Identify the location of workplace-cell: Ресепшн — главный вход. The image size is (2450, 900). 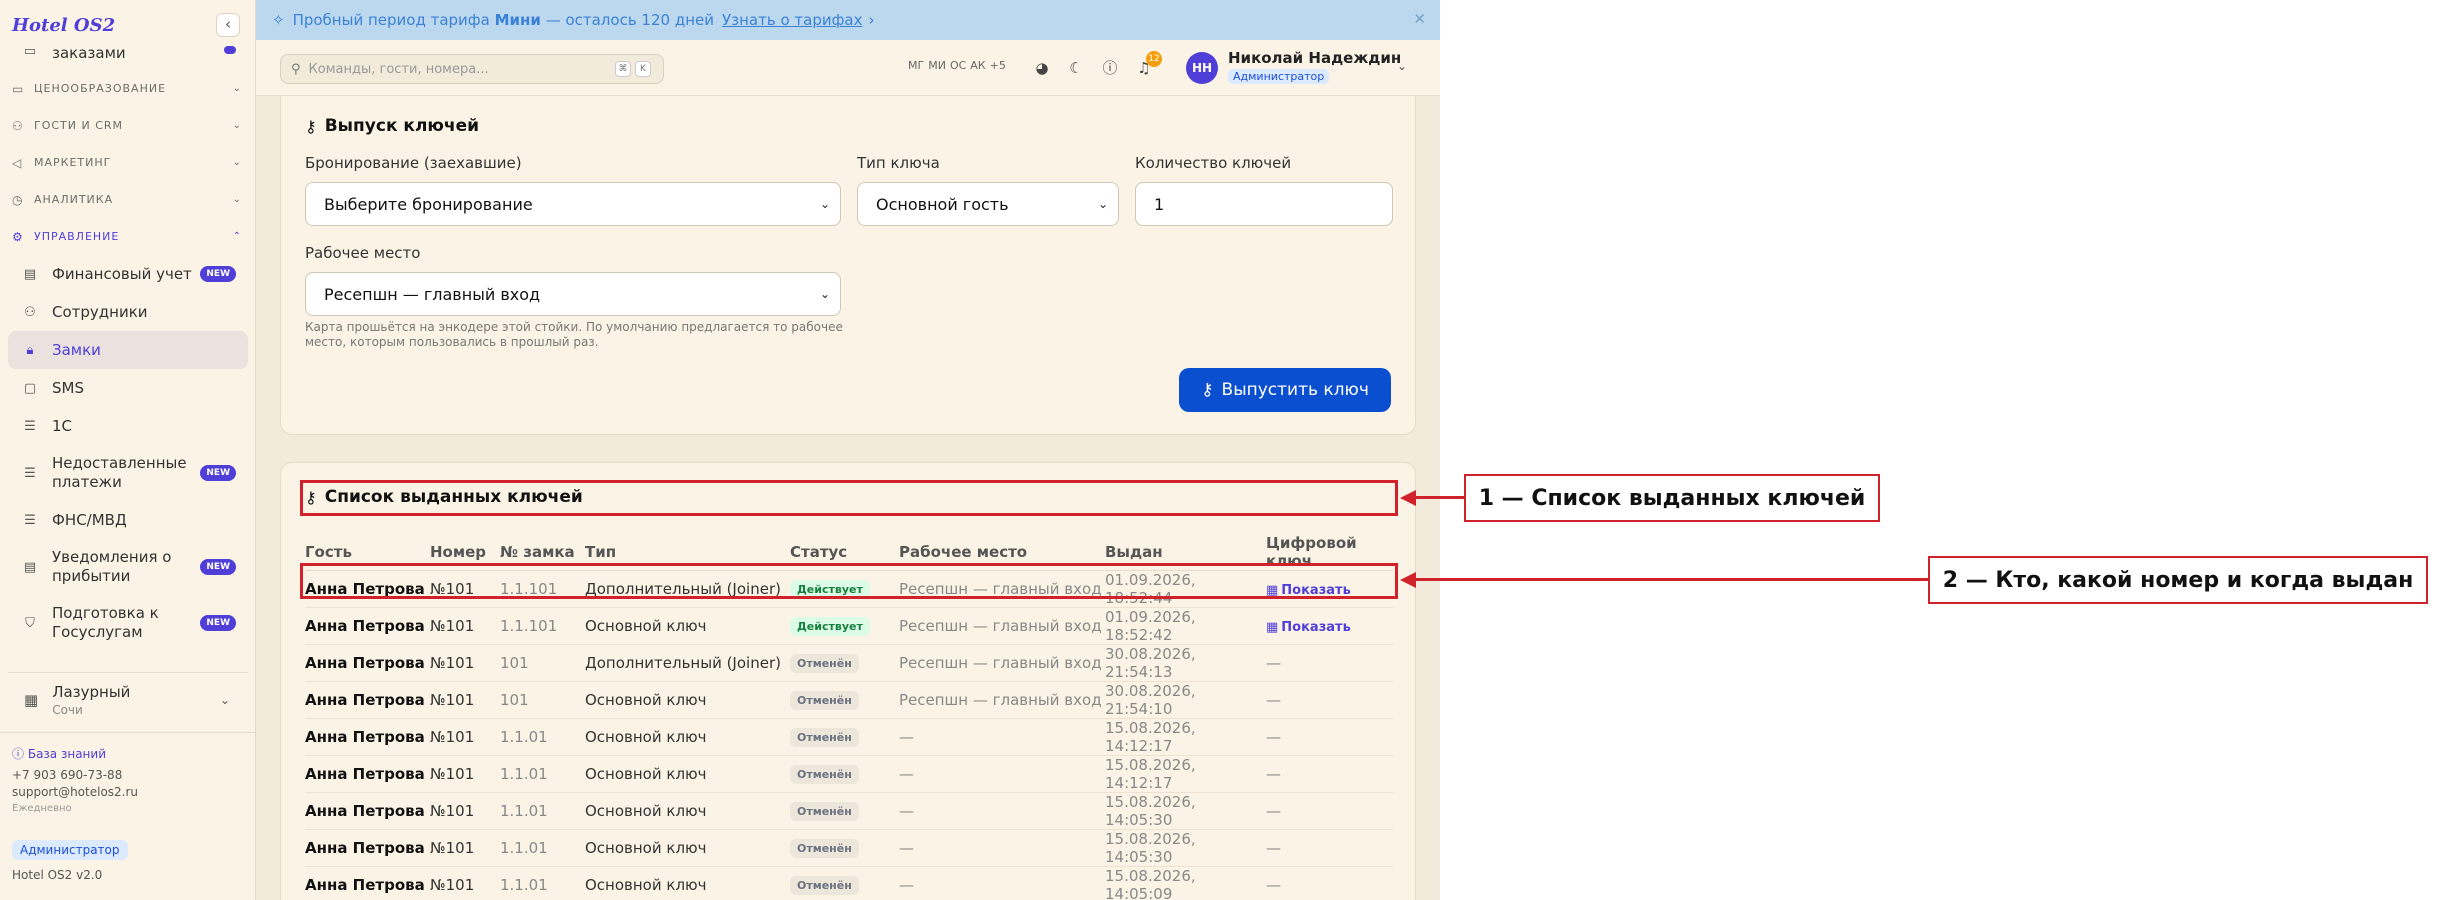
(1002, 700).